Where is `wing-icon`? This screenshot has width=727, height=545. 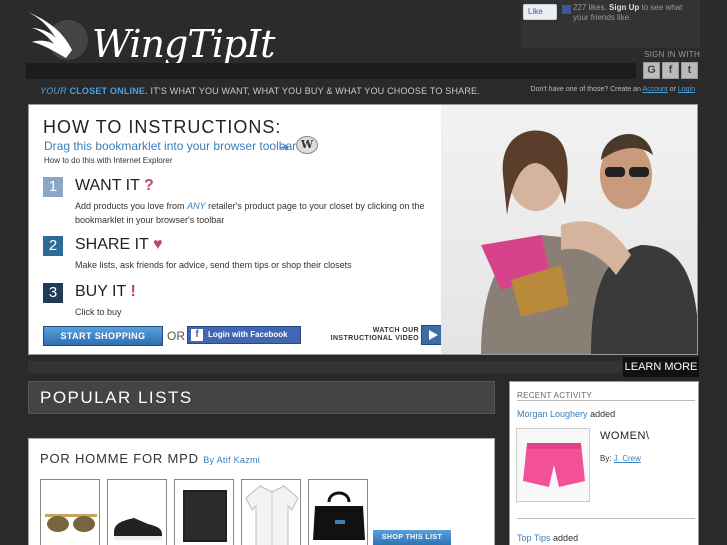
wing-icon is located at coordinates (58, 36).